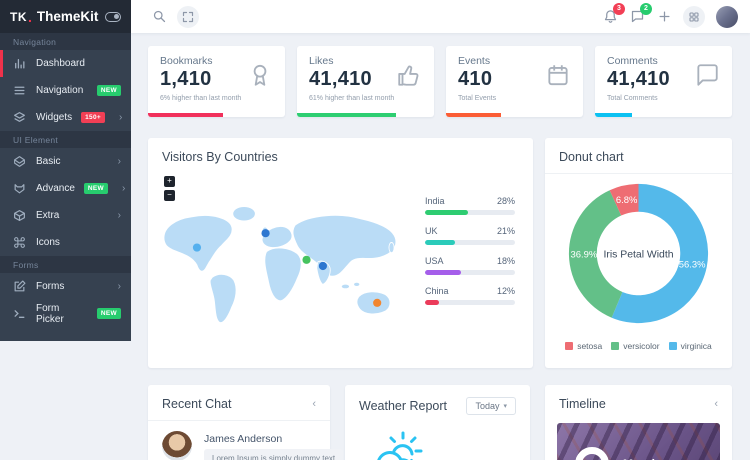 The image size is (750, 460). Describe the element at coordinates (664, 17) in the screenshot. I see `plus-icon` at that location.